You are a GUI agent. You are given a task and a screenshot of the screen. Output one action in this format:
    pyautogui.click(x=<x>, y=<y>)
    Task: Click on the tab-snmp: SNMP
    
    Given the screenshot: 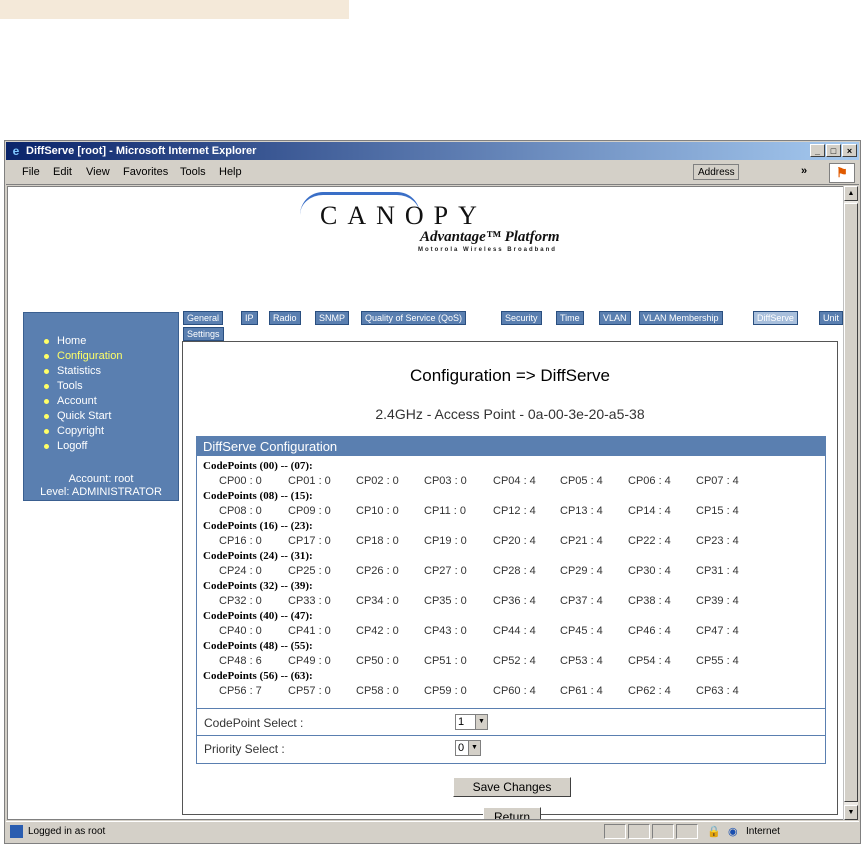 What is the action you would take?
    pyautogui.click(x=332, y=318)
    